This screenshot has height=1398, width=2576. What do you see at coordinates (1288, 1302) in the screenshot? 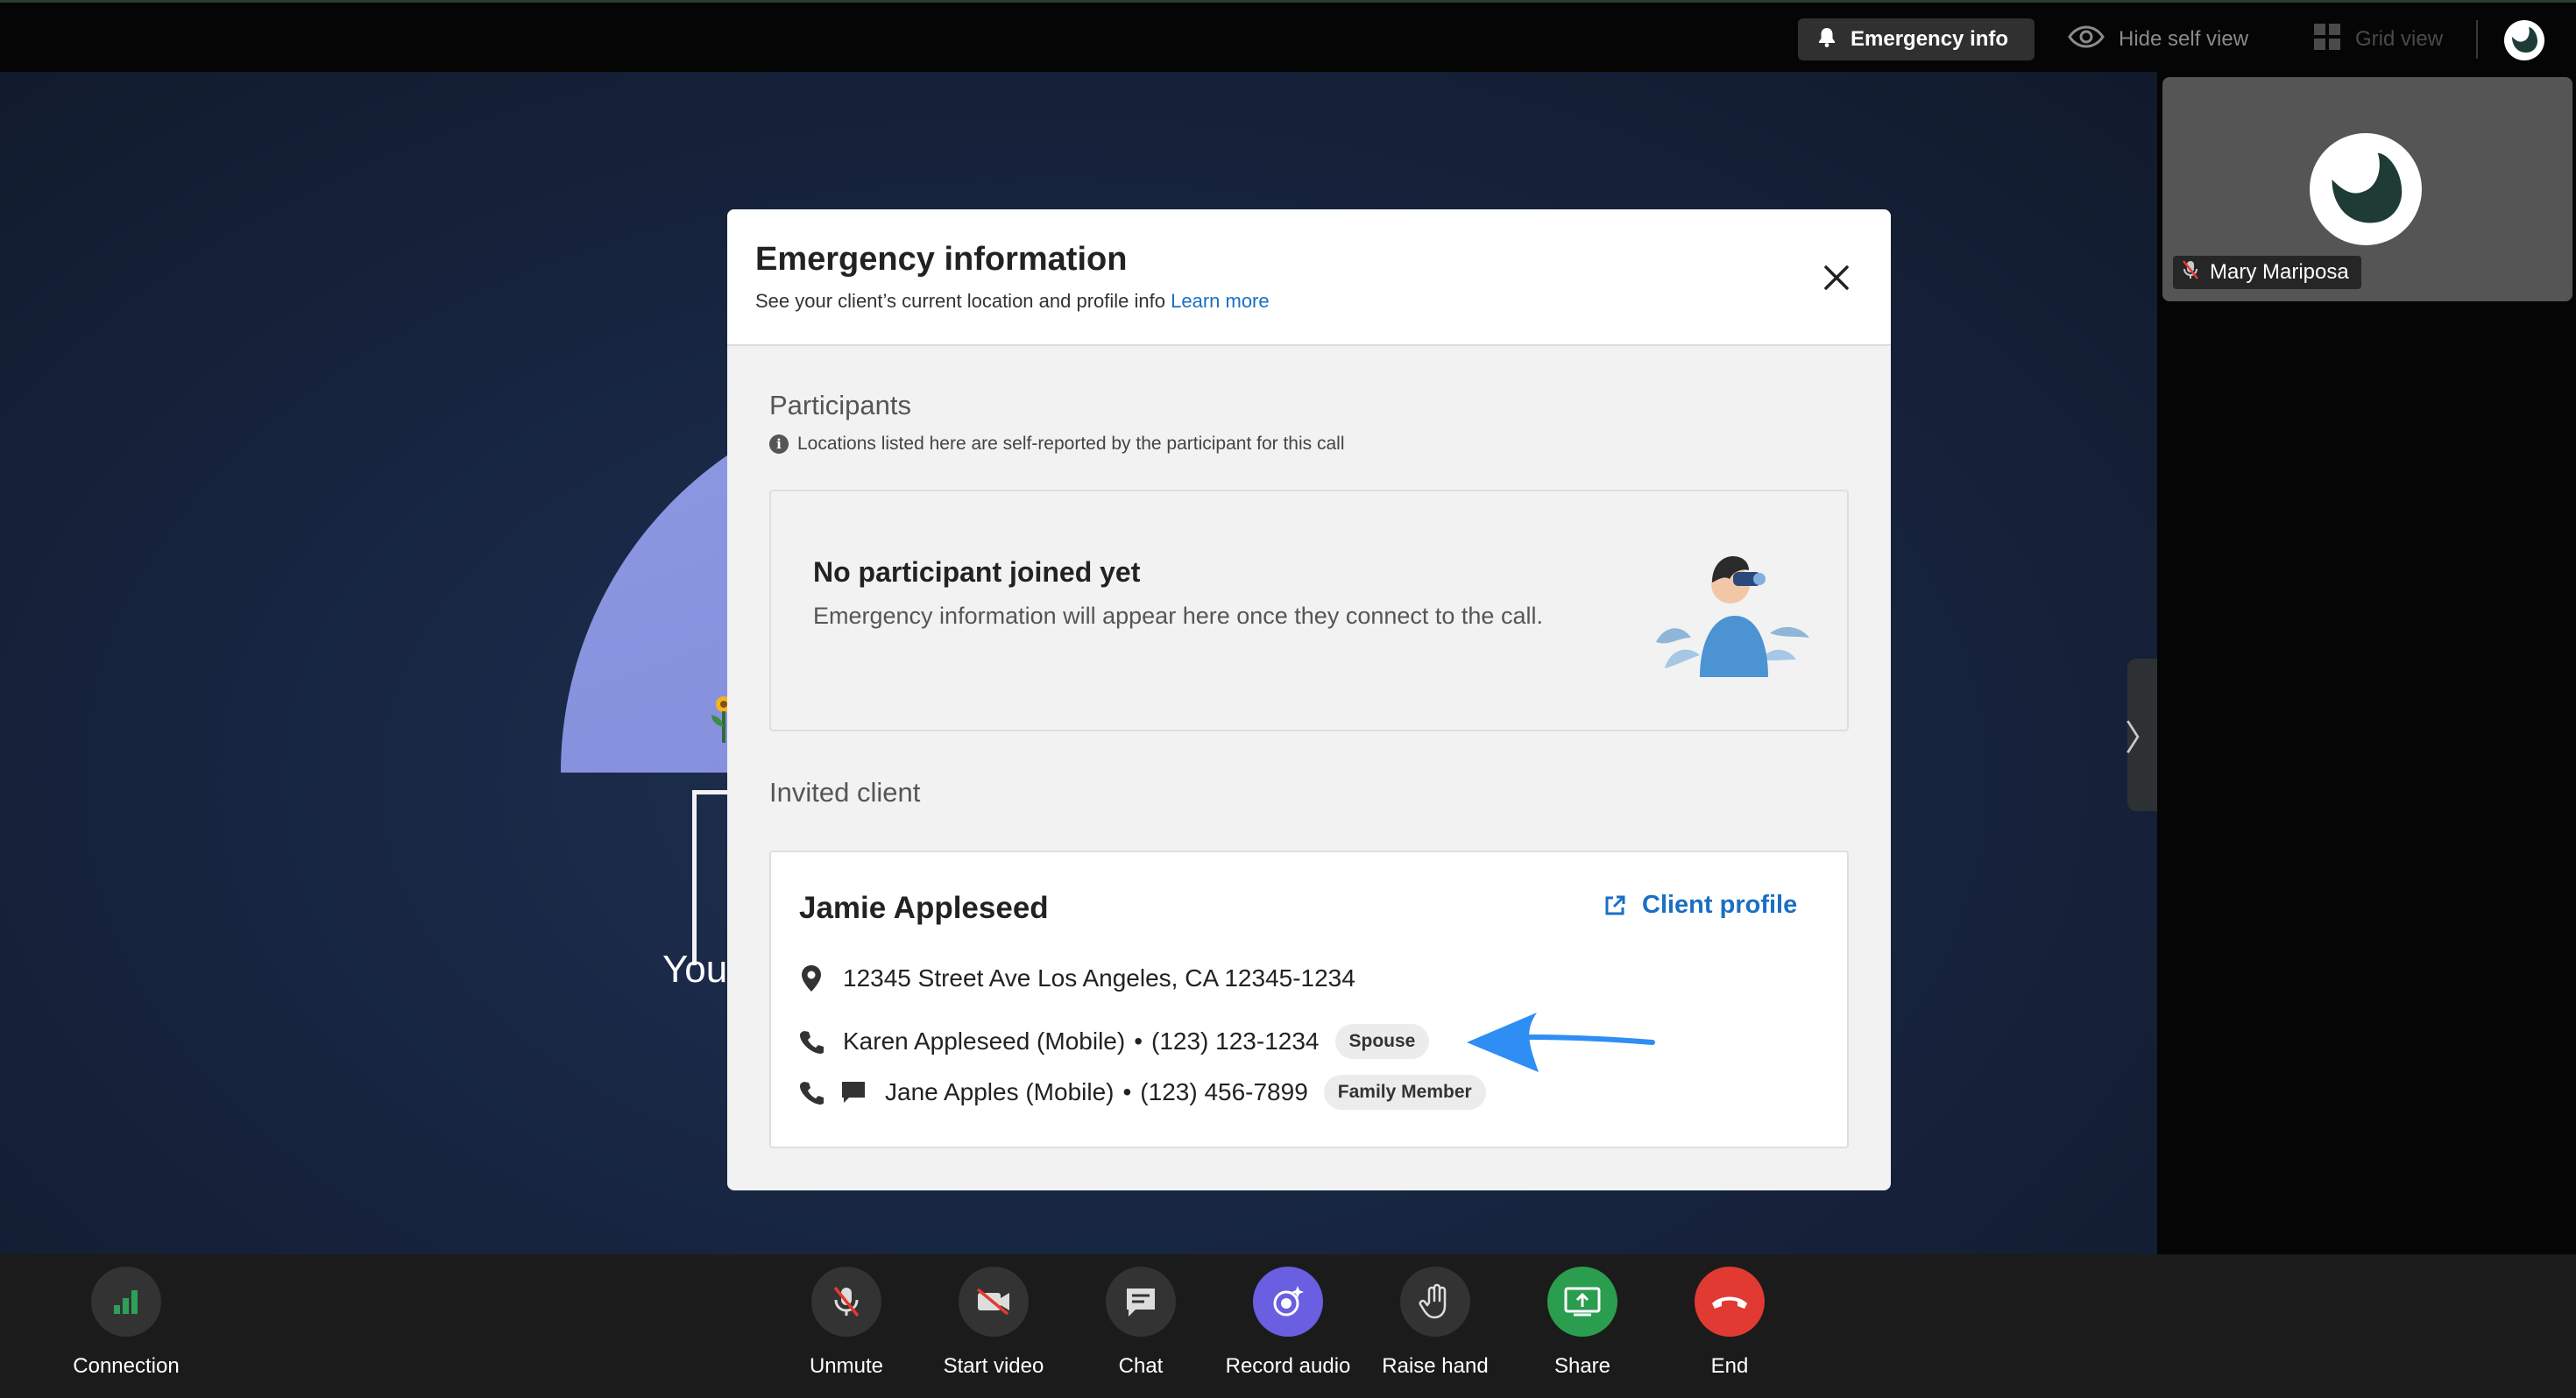
I see `record-audio-icon` at bounding box center [1288, 1302].